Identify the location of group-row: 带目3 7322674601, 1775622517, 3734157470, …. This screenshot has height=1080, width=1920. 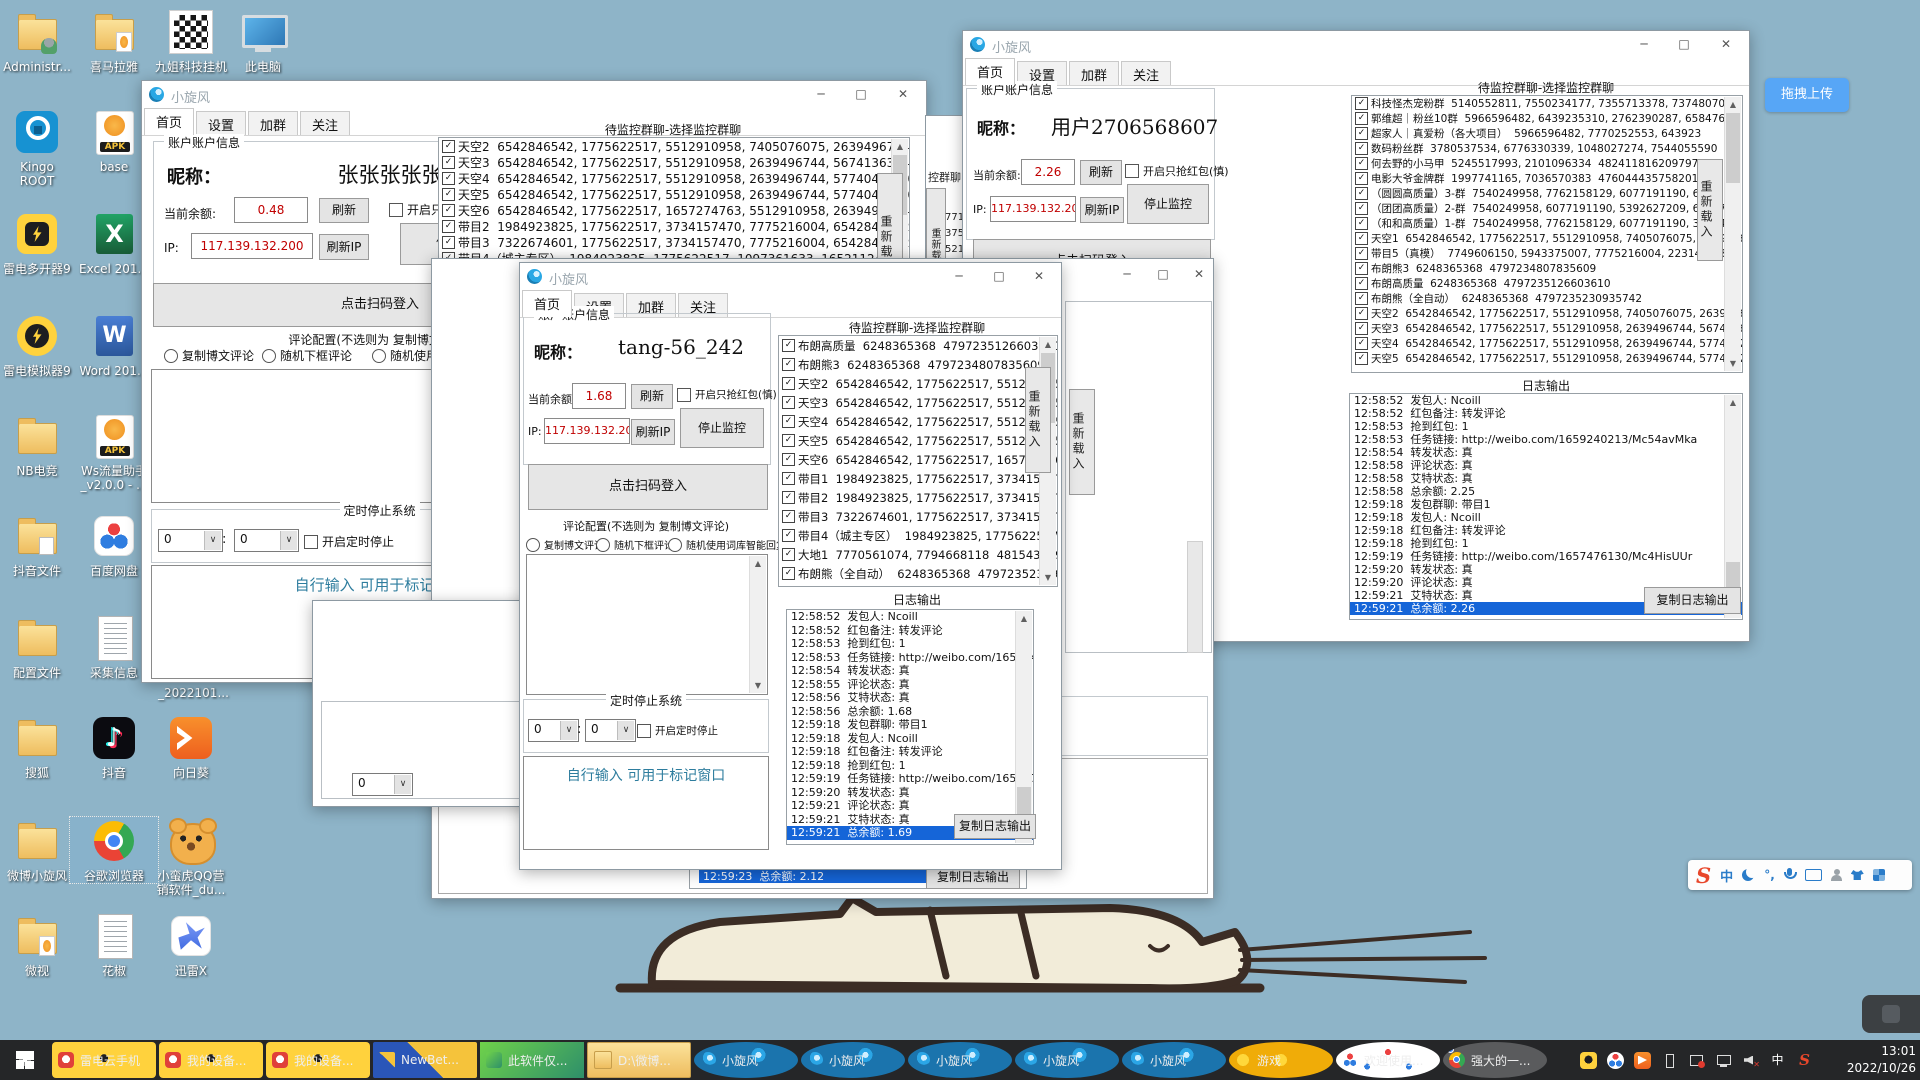
(674, 242).